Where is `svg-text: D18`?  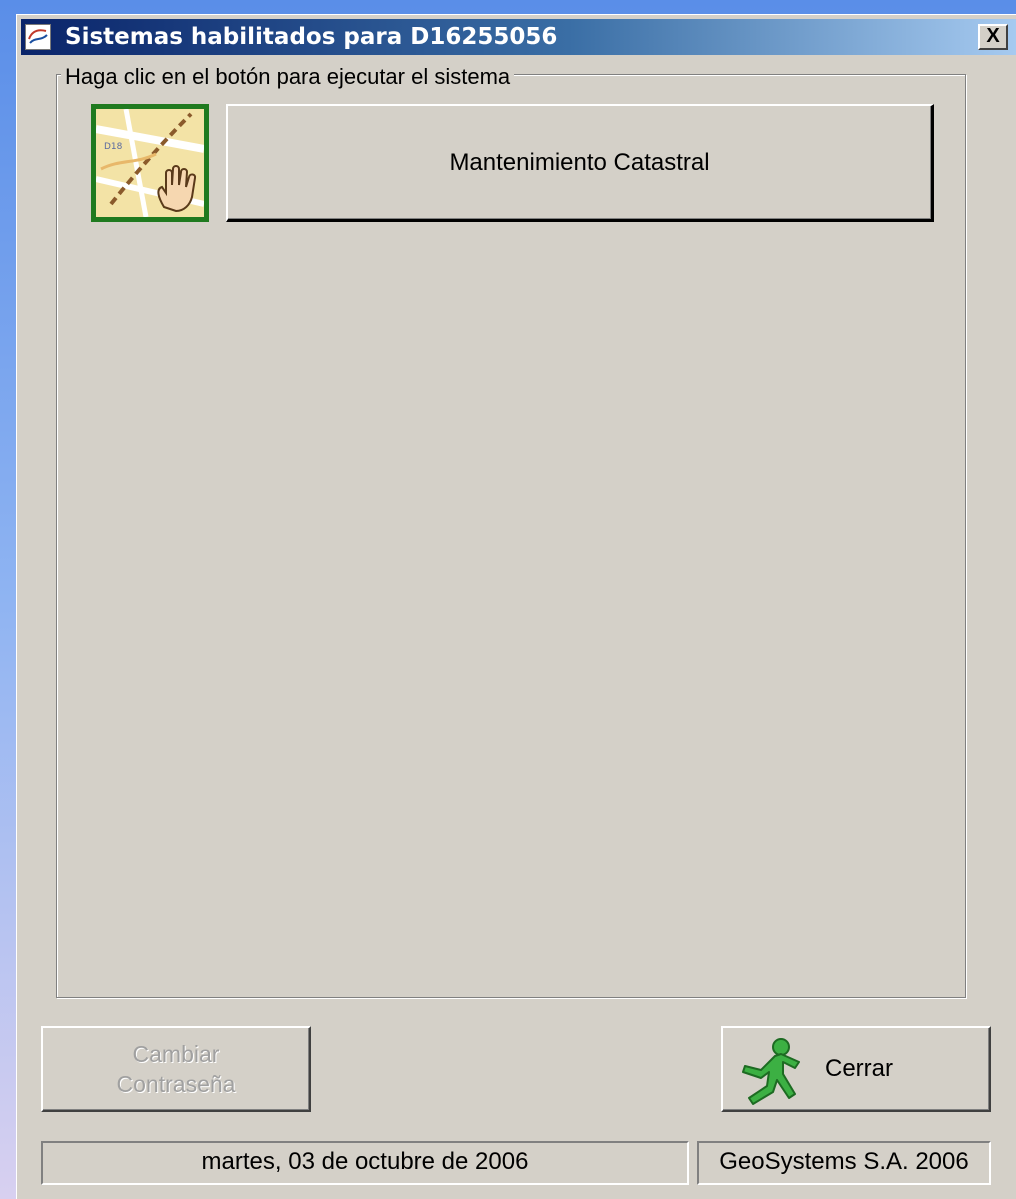 svg-text: D18 is located at coordinates (113, 147).